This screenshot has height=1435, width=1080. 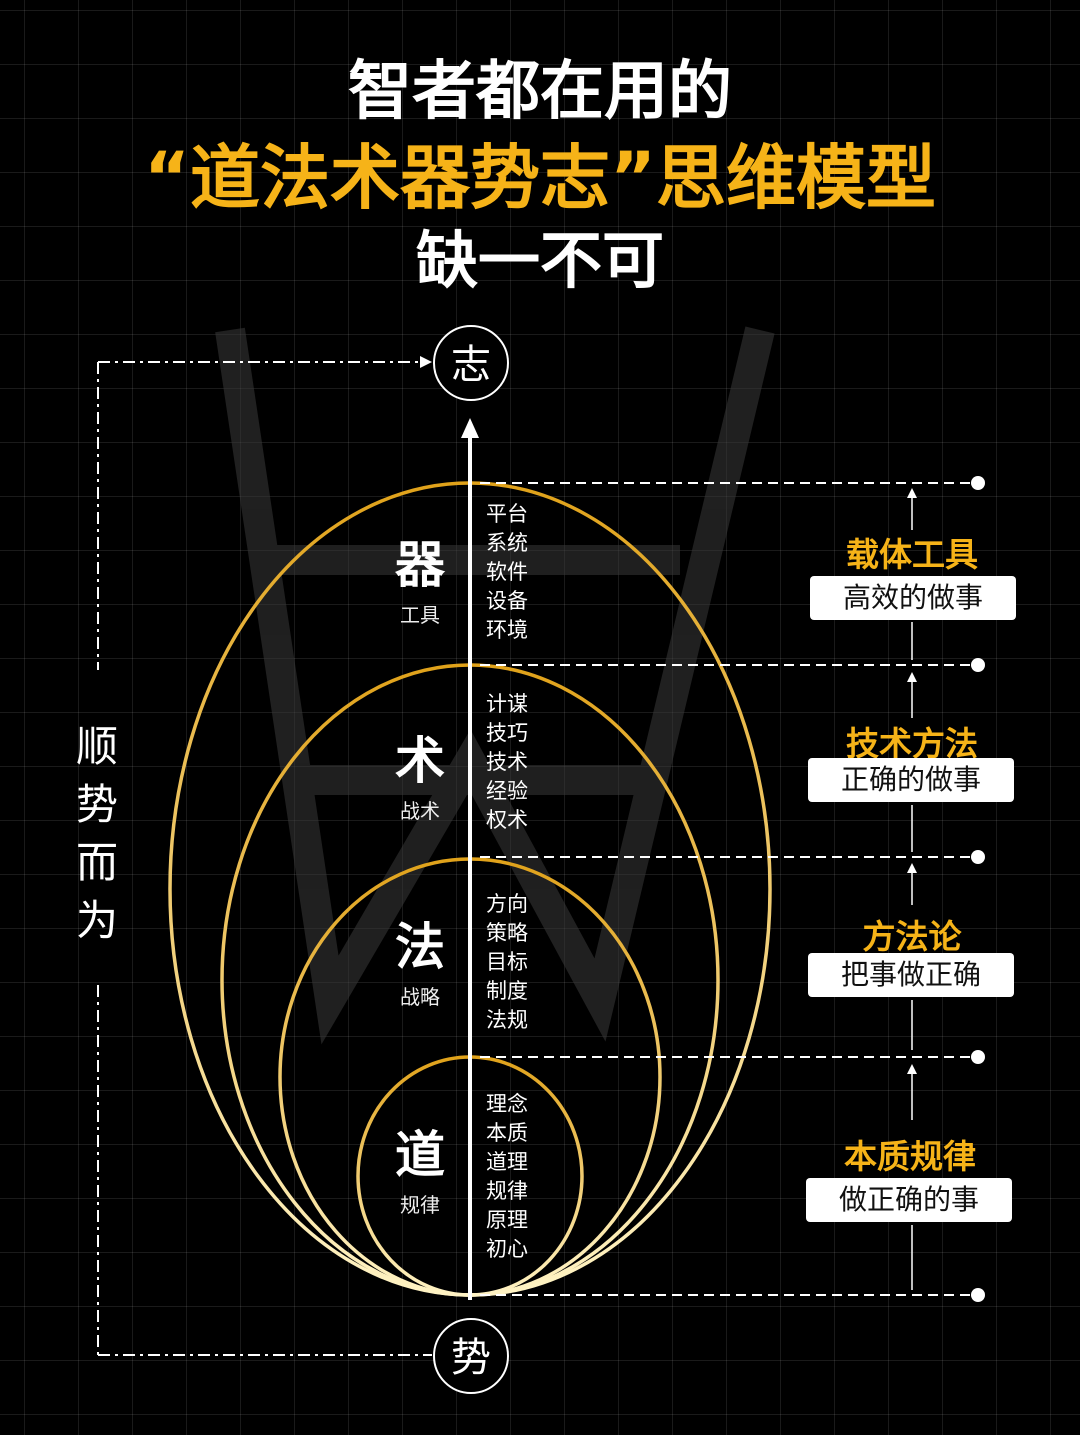 What do you see at coordinates (910, 1156) in the screenshot?
I see `category-label: 本质规律` at bounding box center [910, 1156].